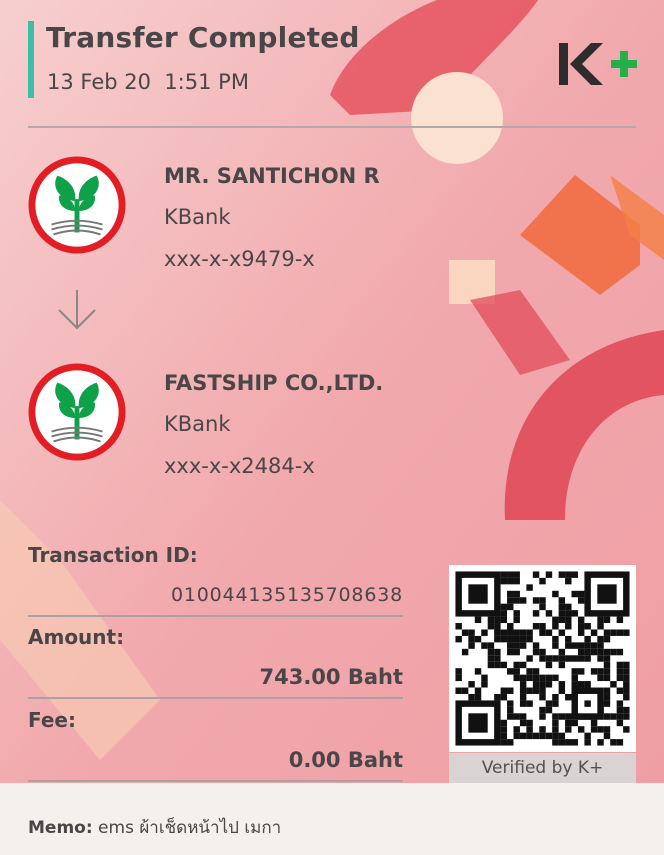 This screenshot has height=855, width=664. What do you see at coordinates (148, 82) in the screenshot?
I see `transfer-datetime: 13 Feb 20 1:51 PM` at bounding box center [148, 82].